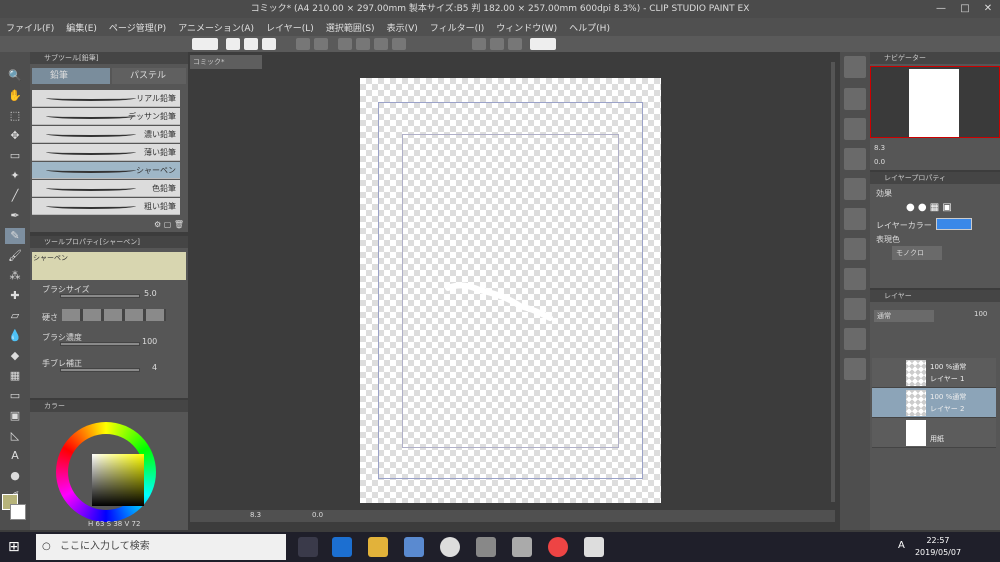 This screenshot has height=562, width=1000. I want to click on text-icon: A, so click(15, 456).